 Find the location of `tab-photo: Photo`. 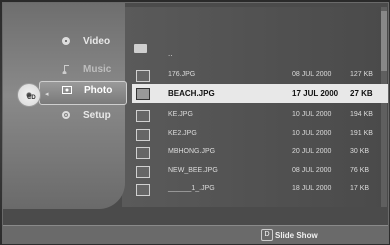

tab-photo: Photo is located at coordinates (83, 93).